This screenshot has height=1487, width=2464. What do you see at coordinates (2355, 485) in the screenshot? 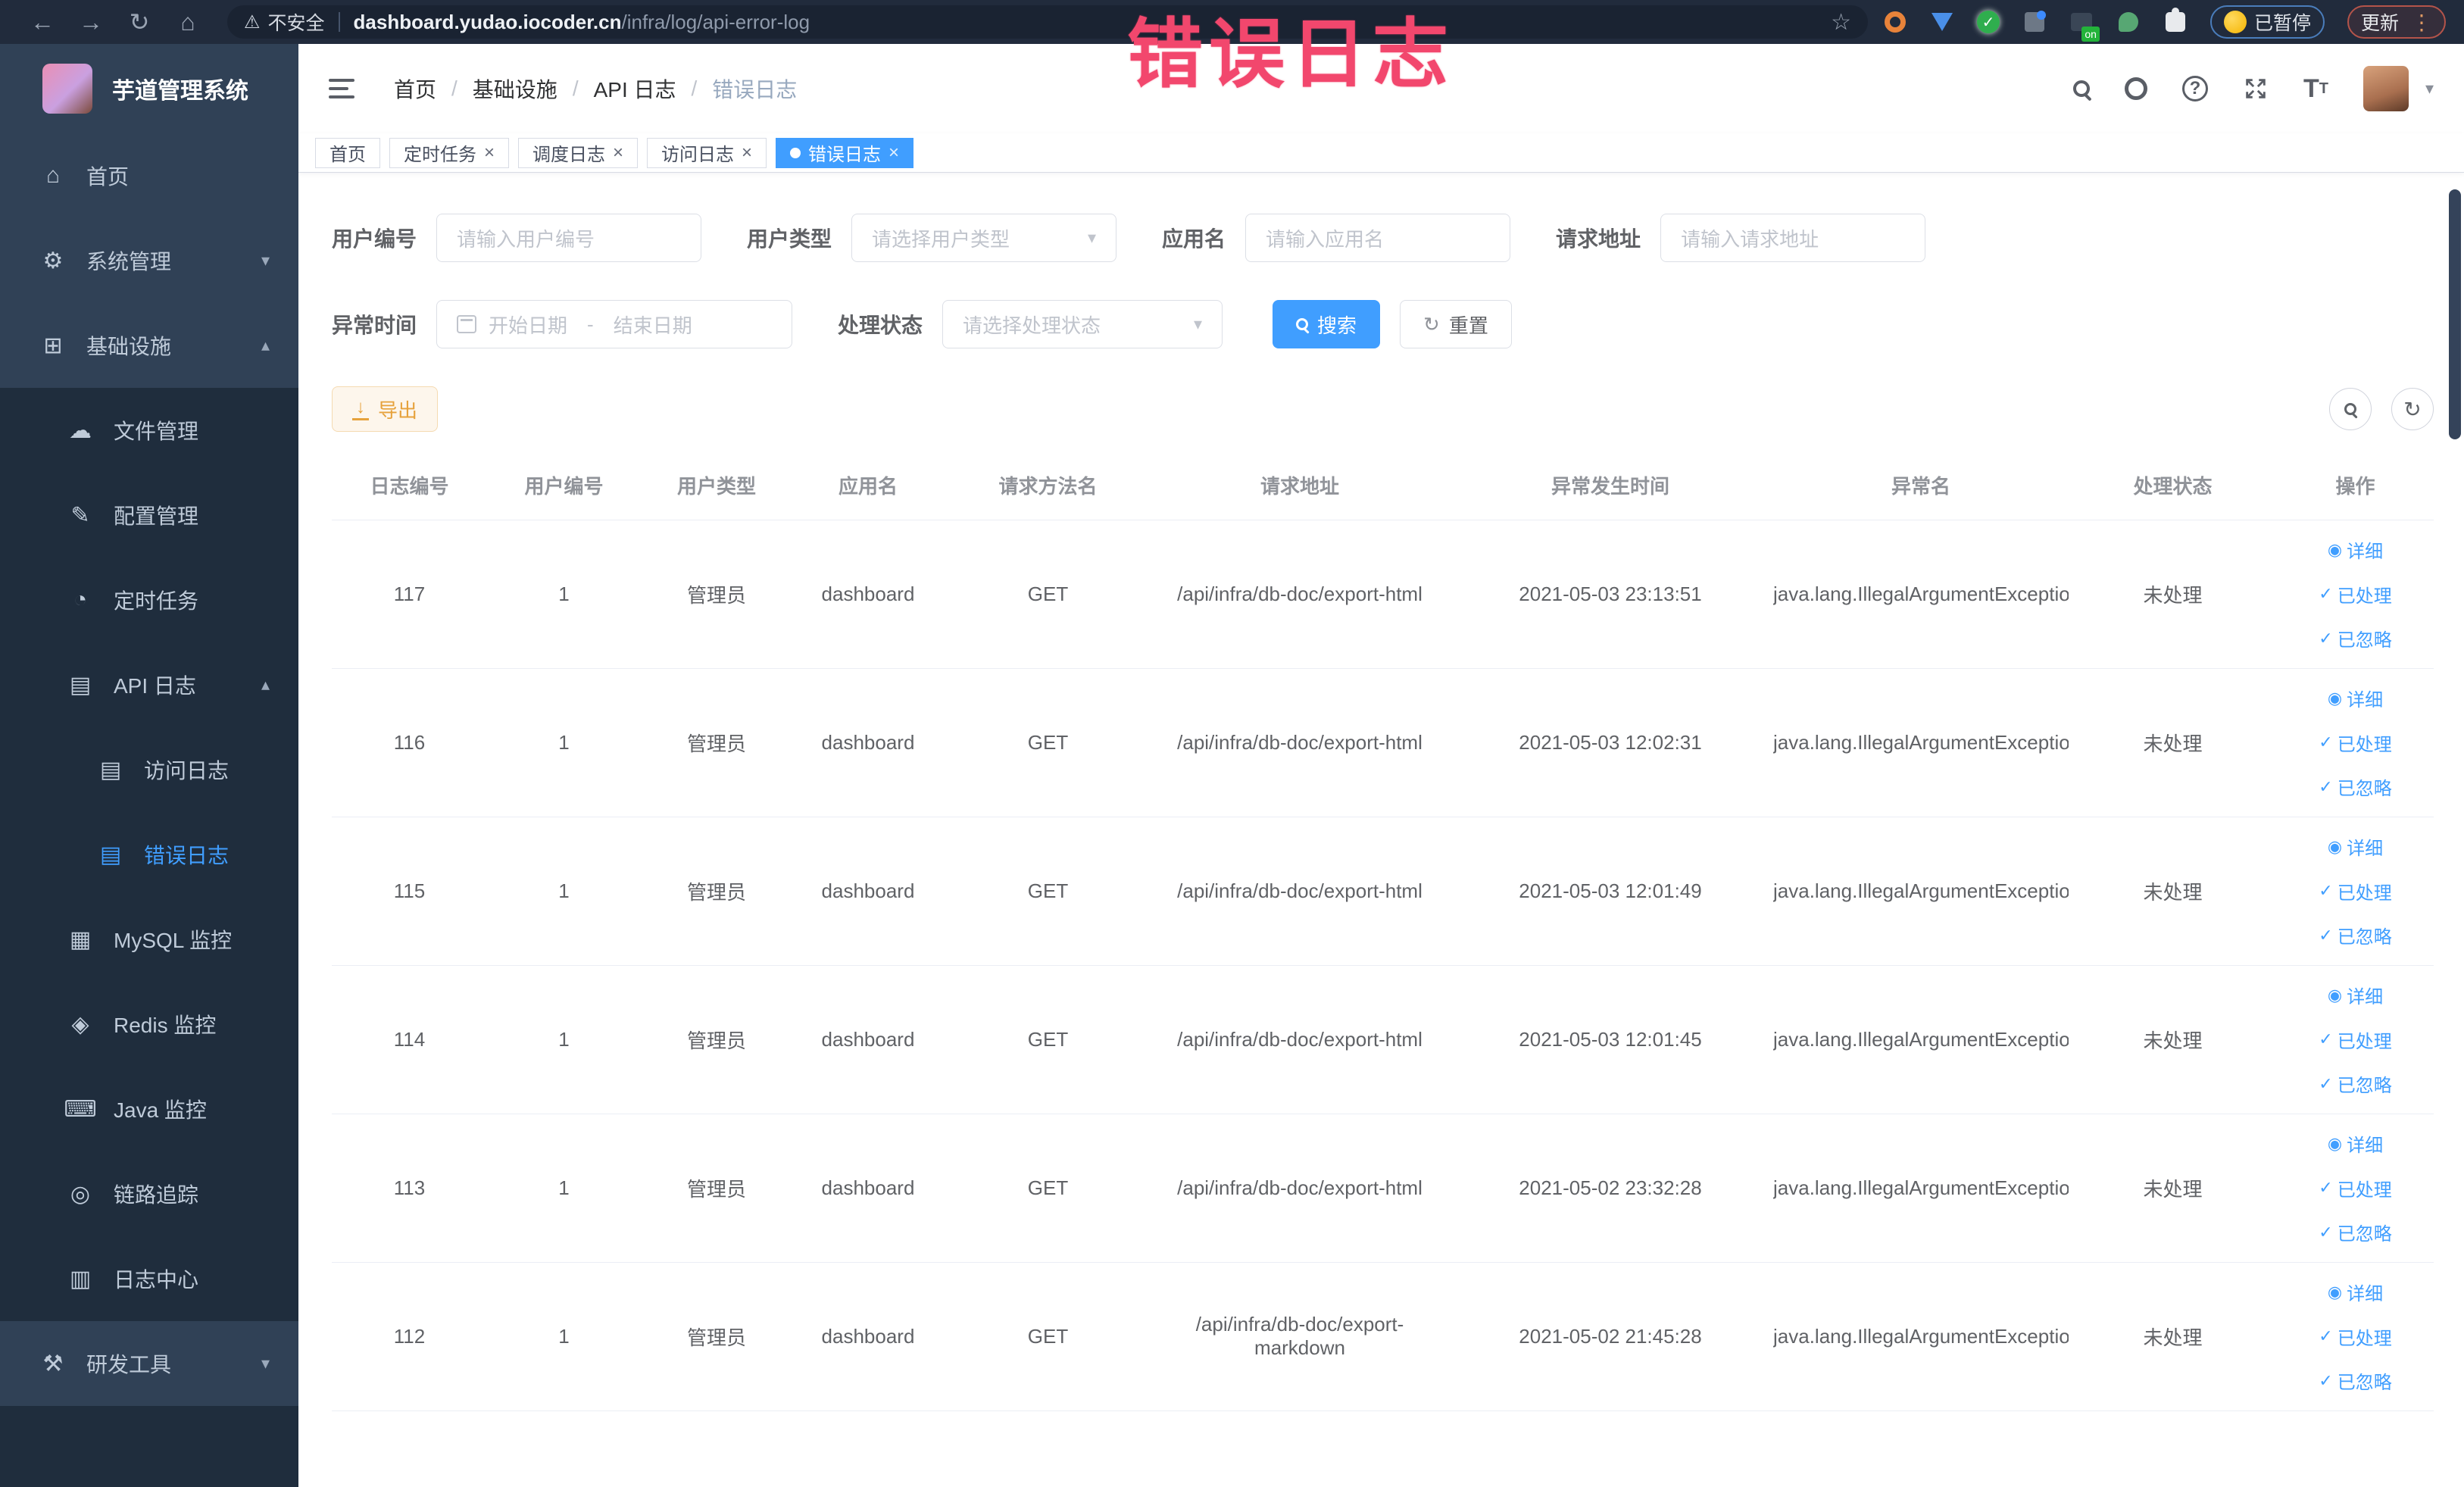
I see `column-header: 操作` at bounding box center [2355, 485].